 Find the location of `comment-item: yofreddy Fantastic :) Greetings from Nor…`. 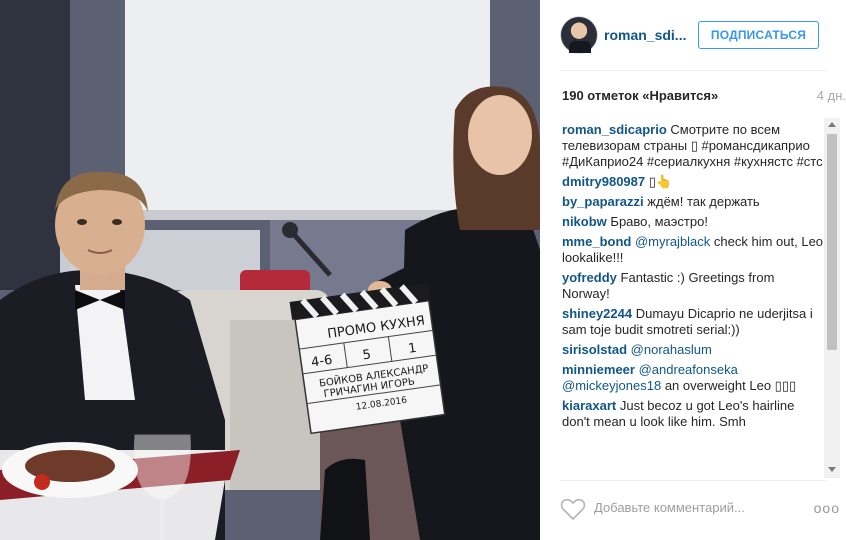

comment-item: yofreddy Fantastic :) Greetings from Nor… is located at coordinates (693, 286).